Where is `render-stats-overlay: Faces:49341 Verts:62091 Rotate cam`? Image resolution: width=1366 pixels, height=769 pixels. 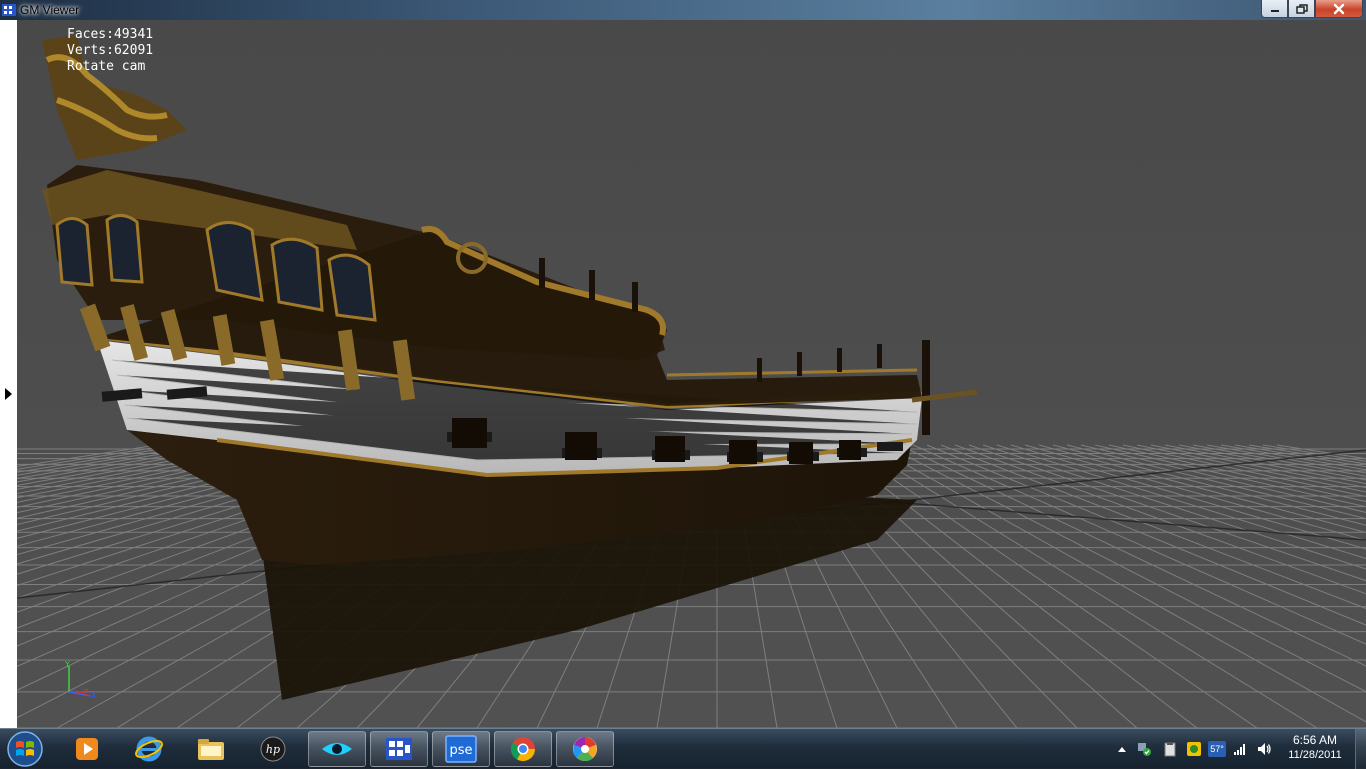
render-stats-overlay: Faces:49341 Verts:62091 Rotate cam is located at coordinates (110, 51).